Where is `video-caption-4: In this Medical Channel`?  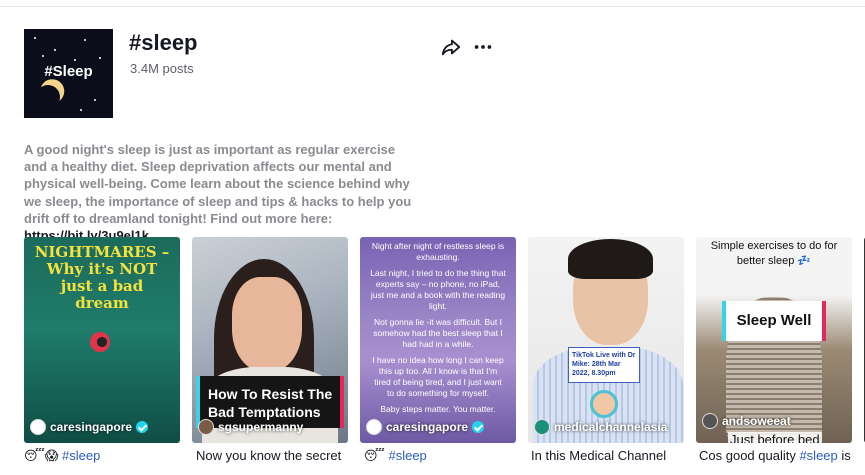 video-caption-4: In this Medical Channel is located at coordinates (606, 455).